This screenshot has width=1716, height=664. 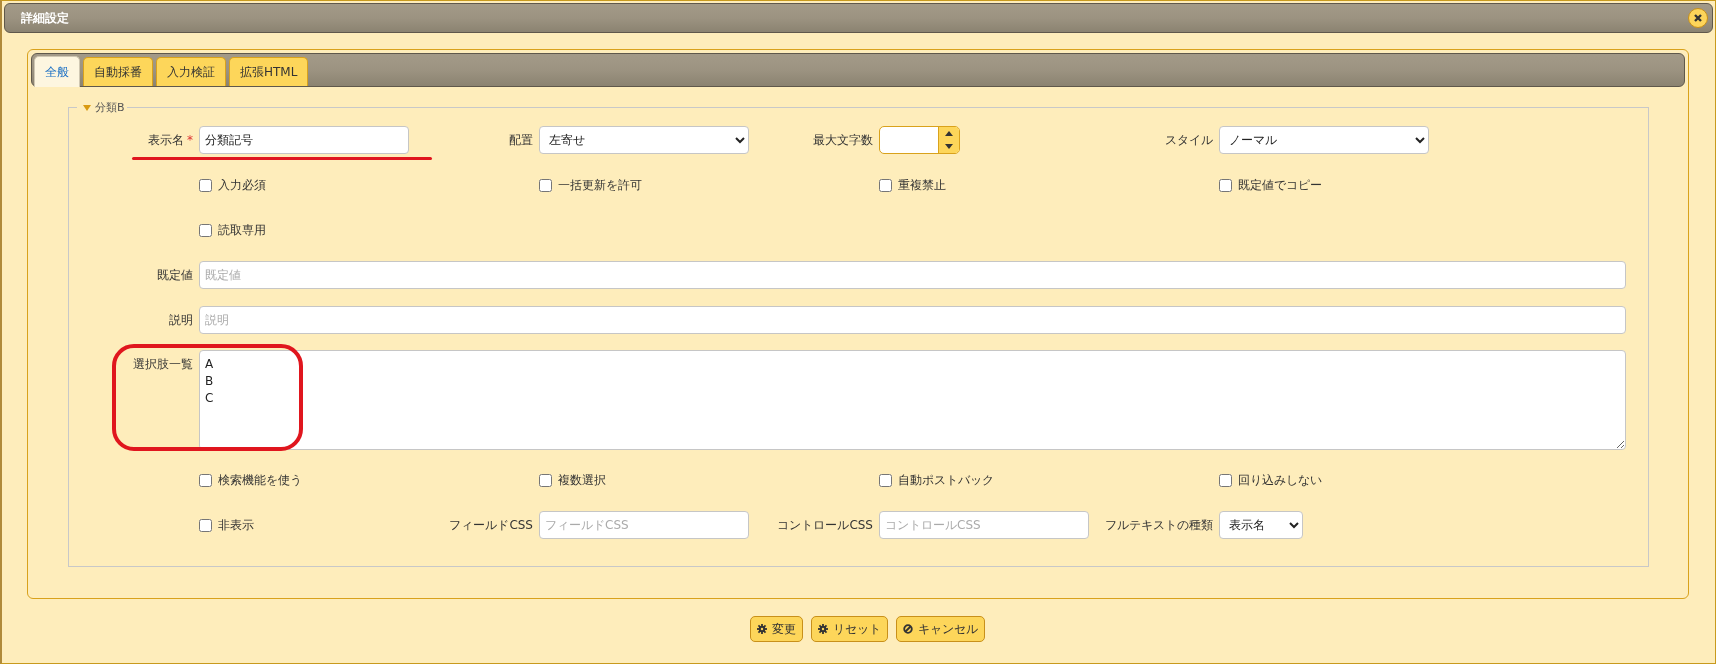 I want to click on field-label: 表示名 *, so click(x=170, y=140).